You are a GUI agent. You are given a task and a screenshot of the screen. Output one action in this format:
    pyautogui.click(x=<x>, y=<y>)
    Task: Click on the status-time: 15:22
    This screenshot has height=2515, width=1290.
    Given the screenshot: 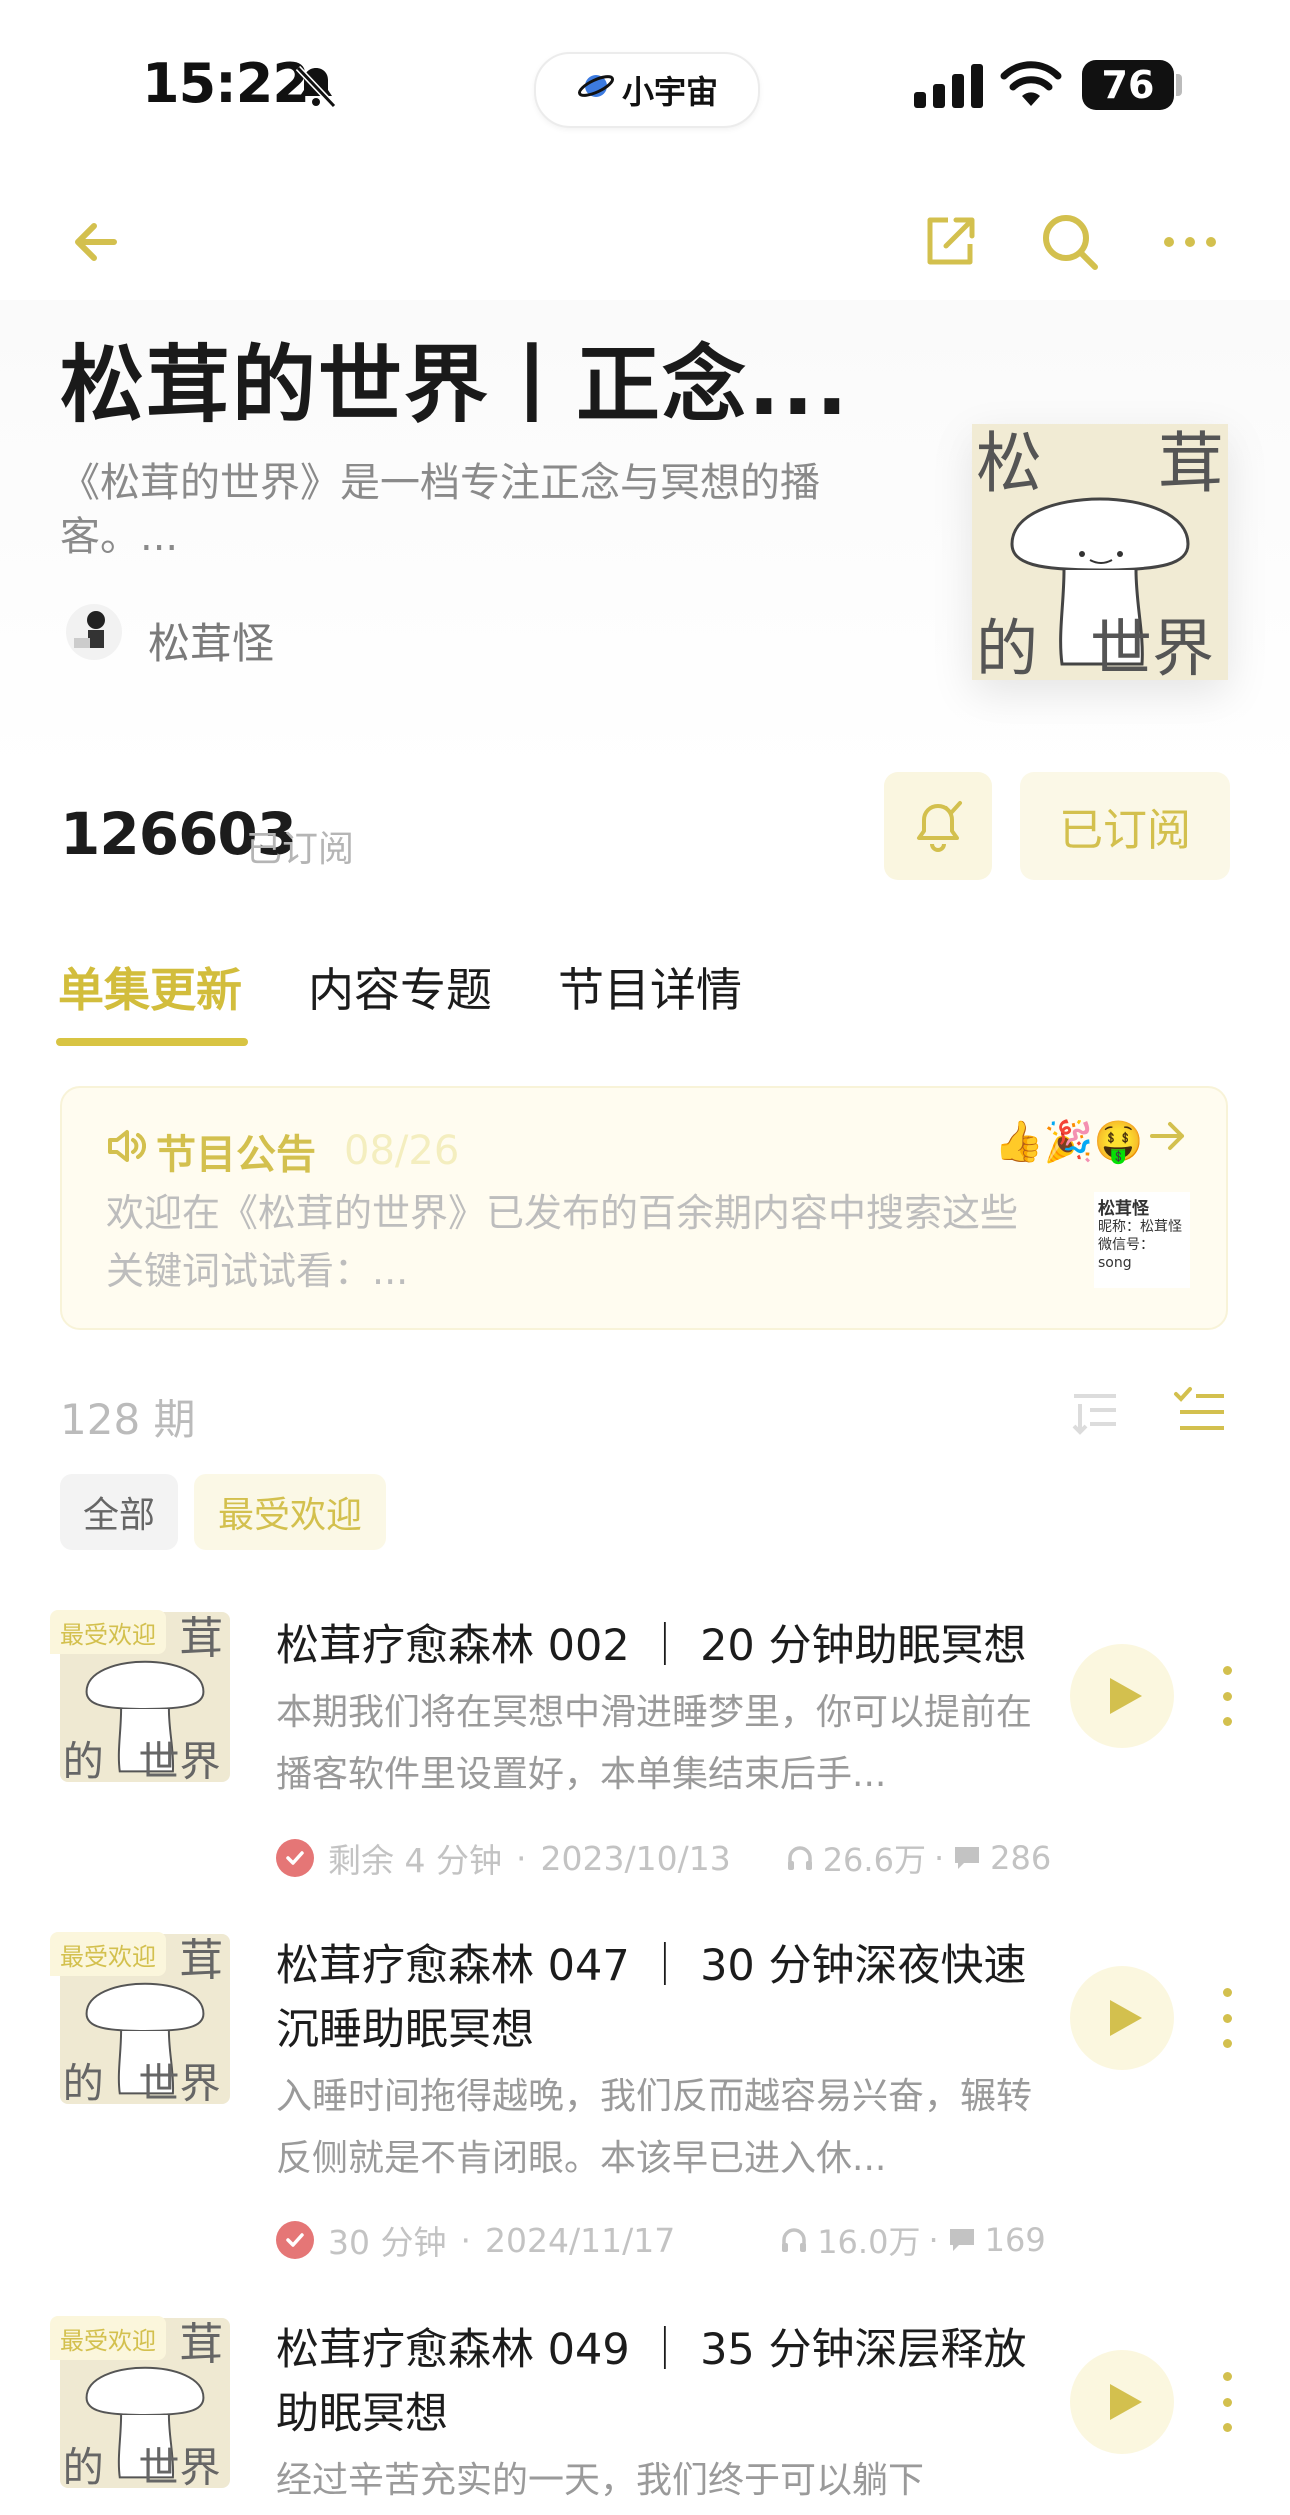 What is the action you would take?
    pyautogui.click(x=226, y=83)
    